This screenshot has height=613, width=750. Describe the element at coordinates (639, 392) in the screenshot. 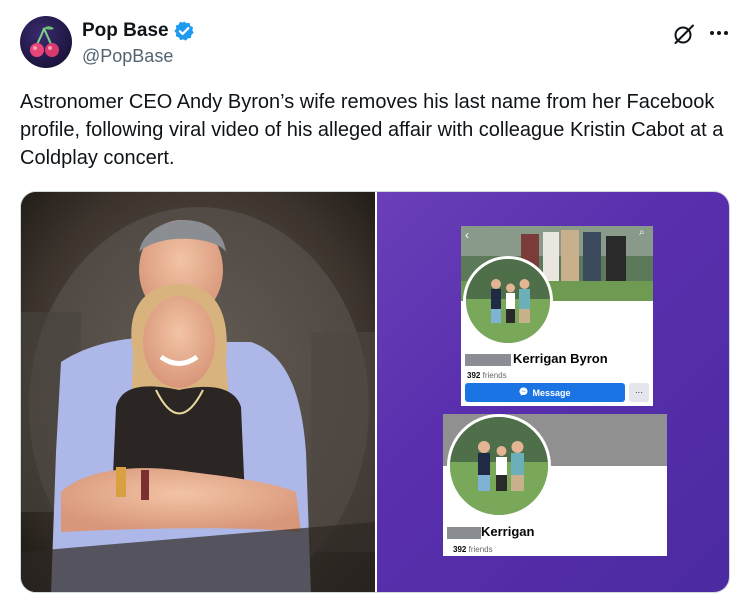

I see `profile-more-button: ···` at that location.